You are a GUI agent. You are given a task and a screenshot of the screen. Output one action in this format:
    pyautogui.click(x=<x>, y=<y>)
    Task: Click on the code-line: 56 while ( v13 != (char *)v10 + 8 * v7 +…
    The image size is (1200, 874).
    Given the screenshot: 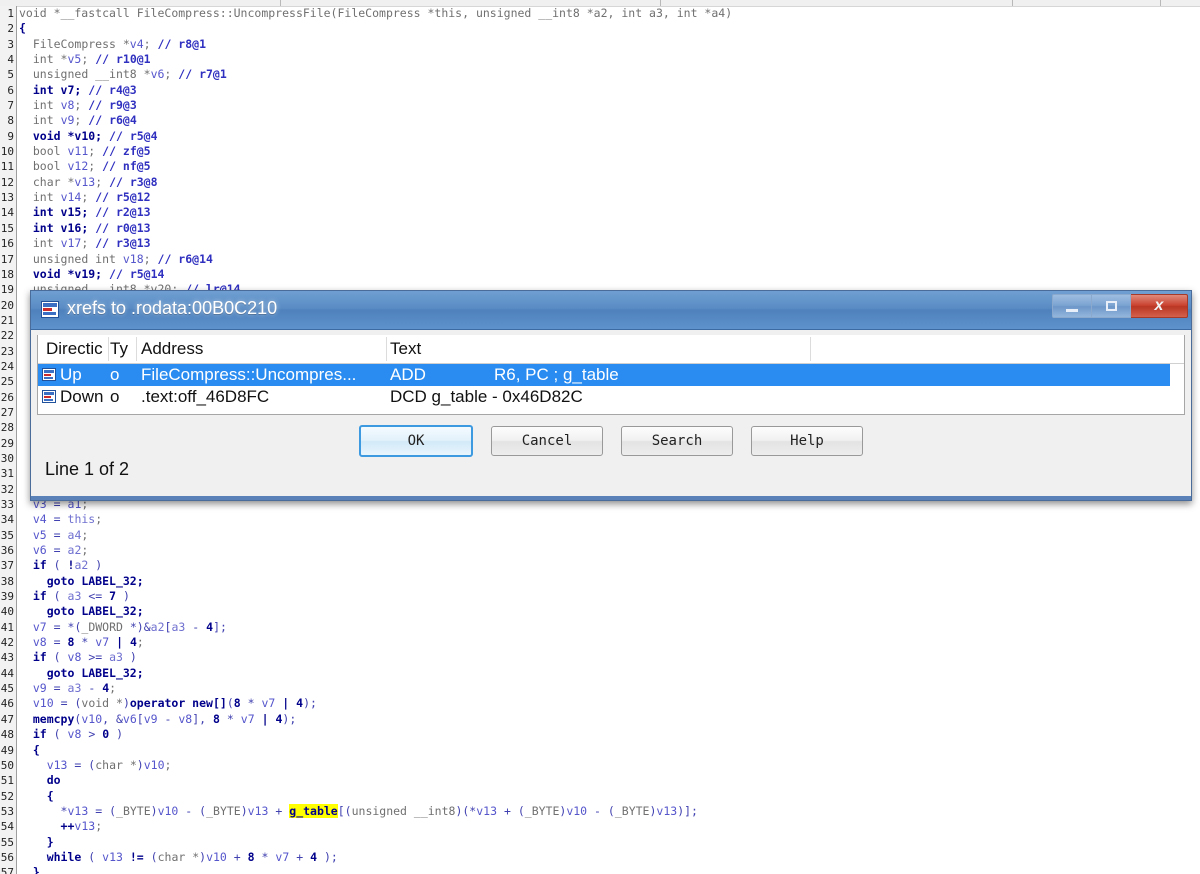 What is the action you would take?
    pyautogui.click(x=600, y=857)
    